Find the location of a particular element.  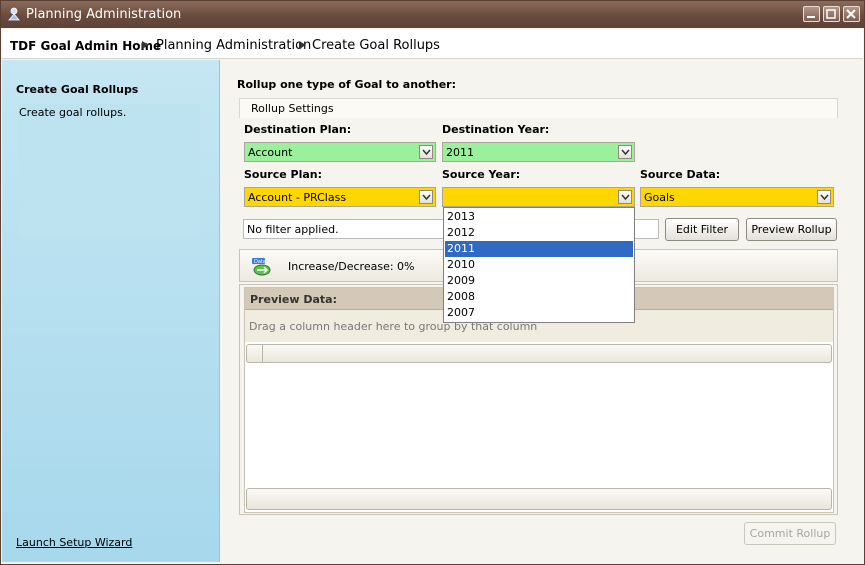

source-year-dropdown-list: 2013 2012 2011 2010 2009 2008 2007 is located at coordinates (539, 265).